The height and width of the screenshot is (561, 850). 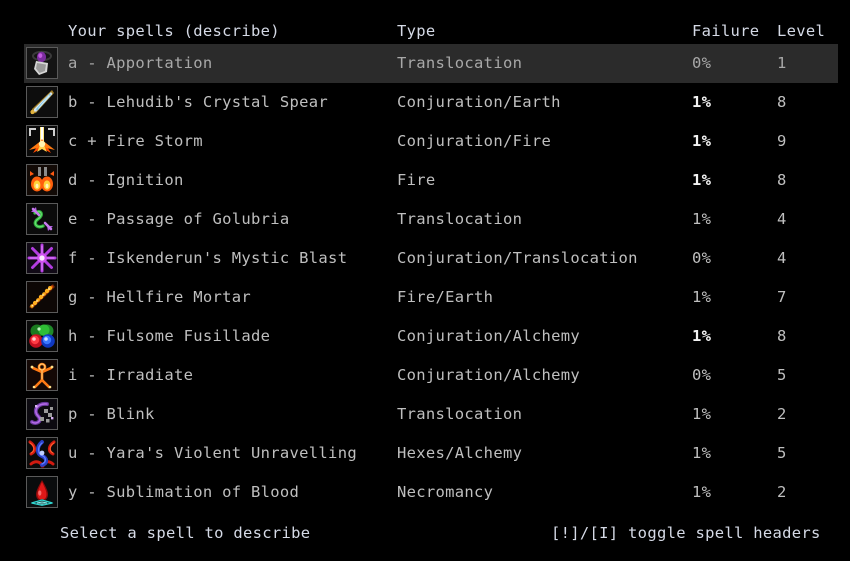 I want to click on spell-name-label: d - Ignition, so click(x=126, y=180).